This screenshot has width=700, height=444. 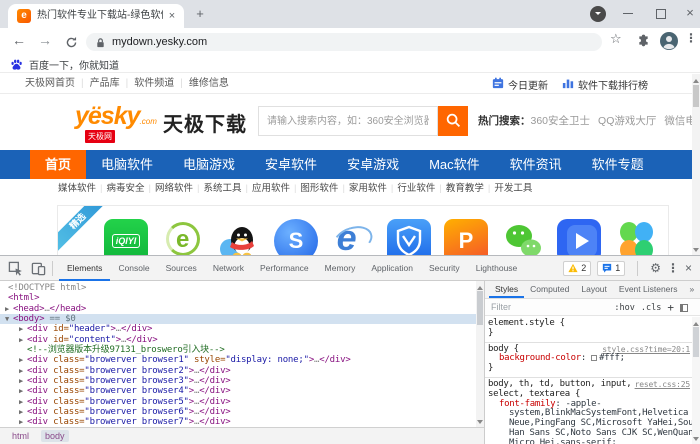 What do you see at coordinates (628, 13) in the screenshot?
I see `window-minimize-button` at bounding box center [628, 13].